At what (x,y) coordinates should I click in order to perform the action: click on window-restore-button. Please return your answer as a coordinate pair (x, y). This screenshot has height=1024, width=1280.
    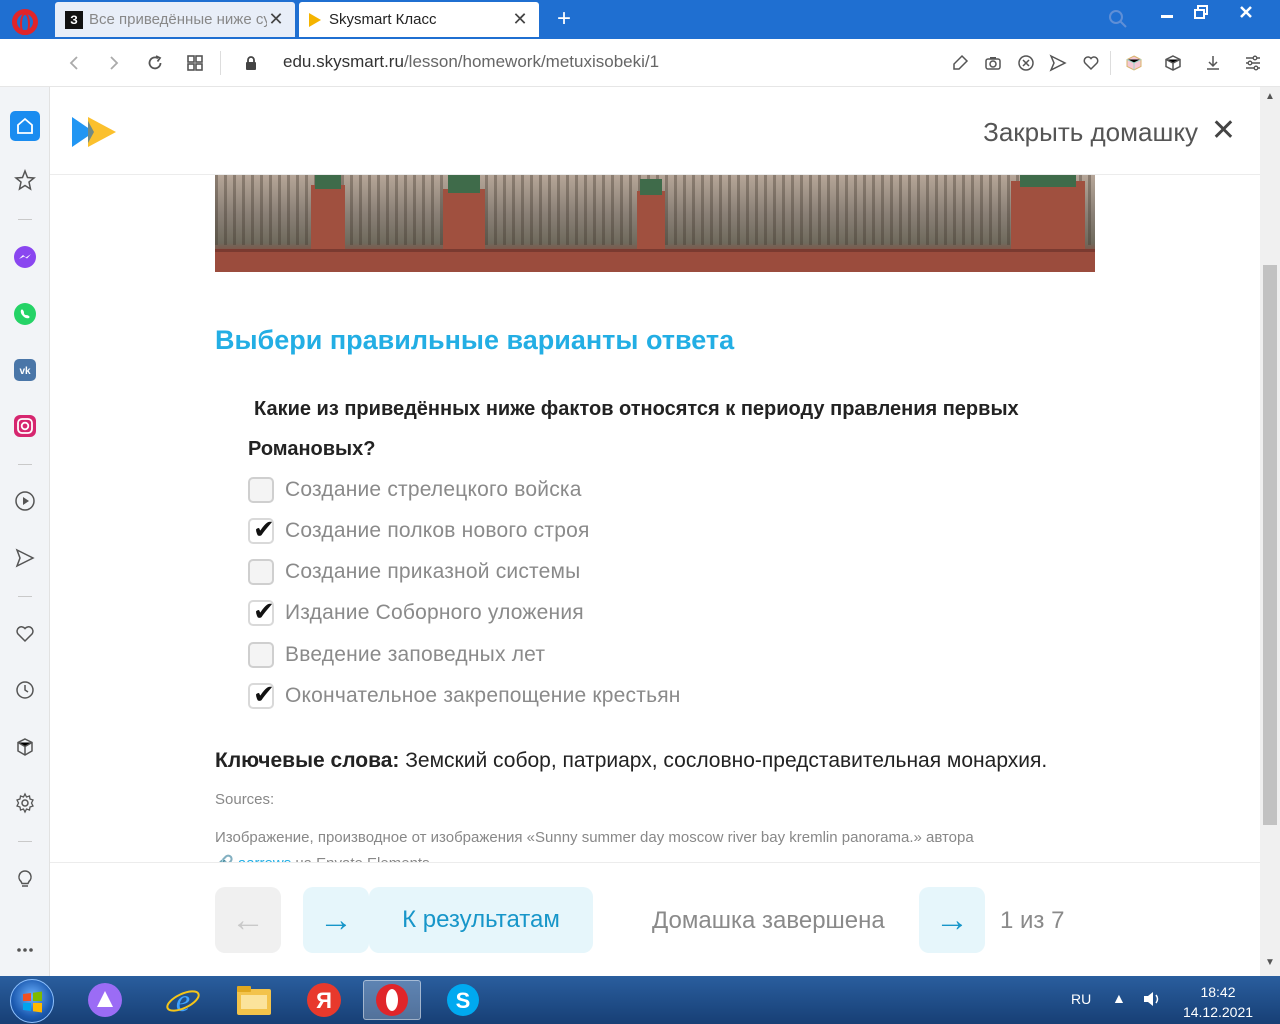
    Looking at the image, I should click on (1201, 12).